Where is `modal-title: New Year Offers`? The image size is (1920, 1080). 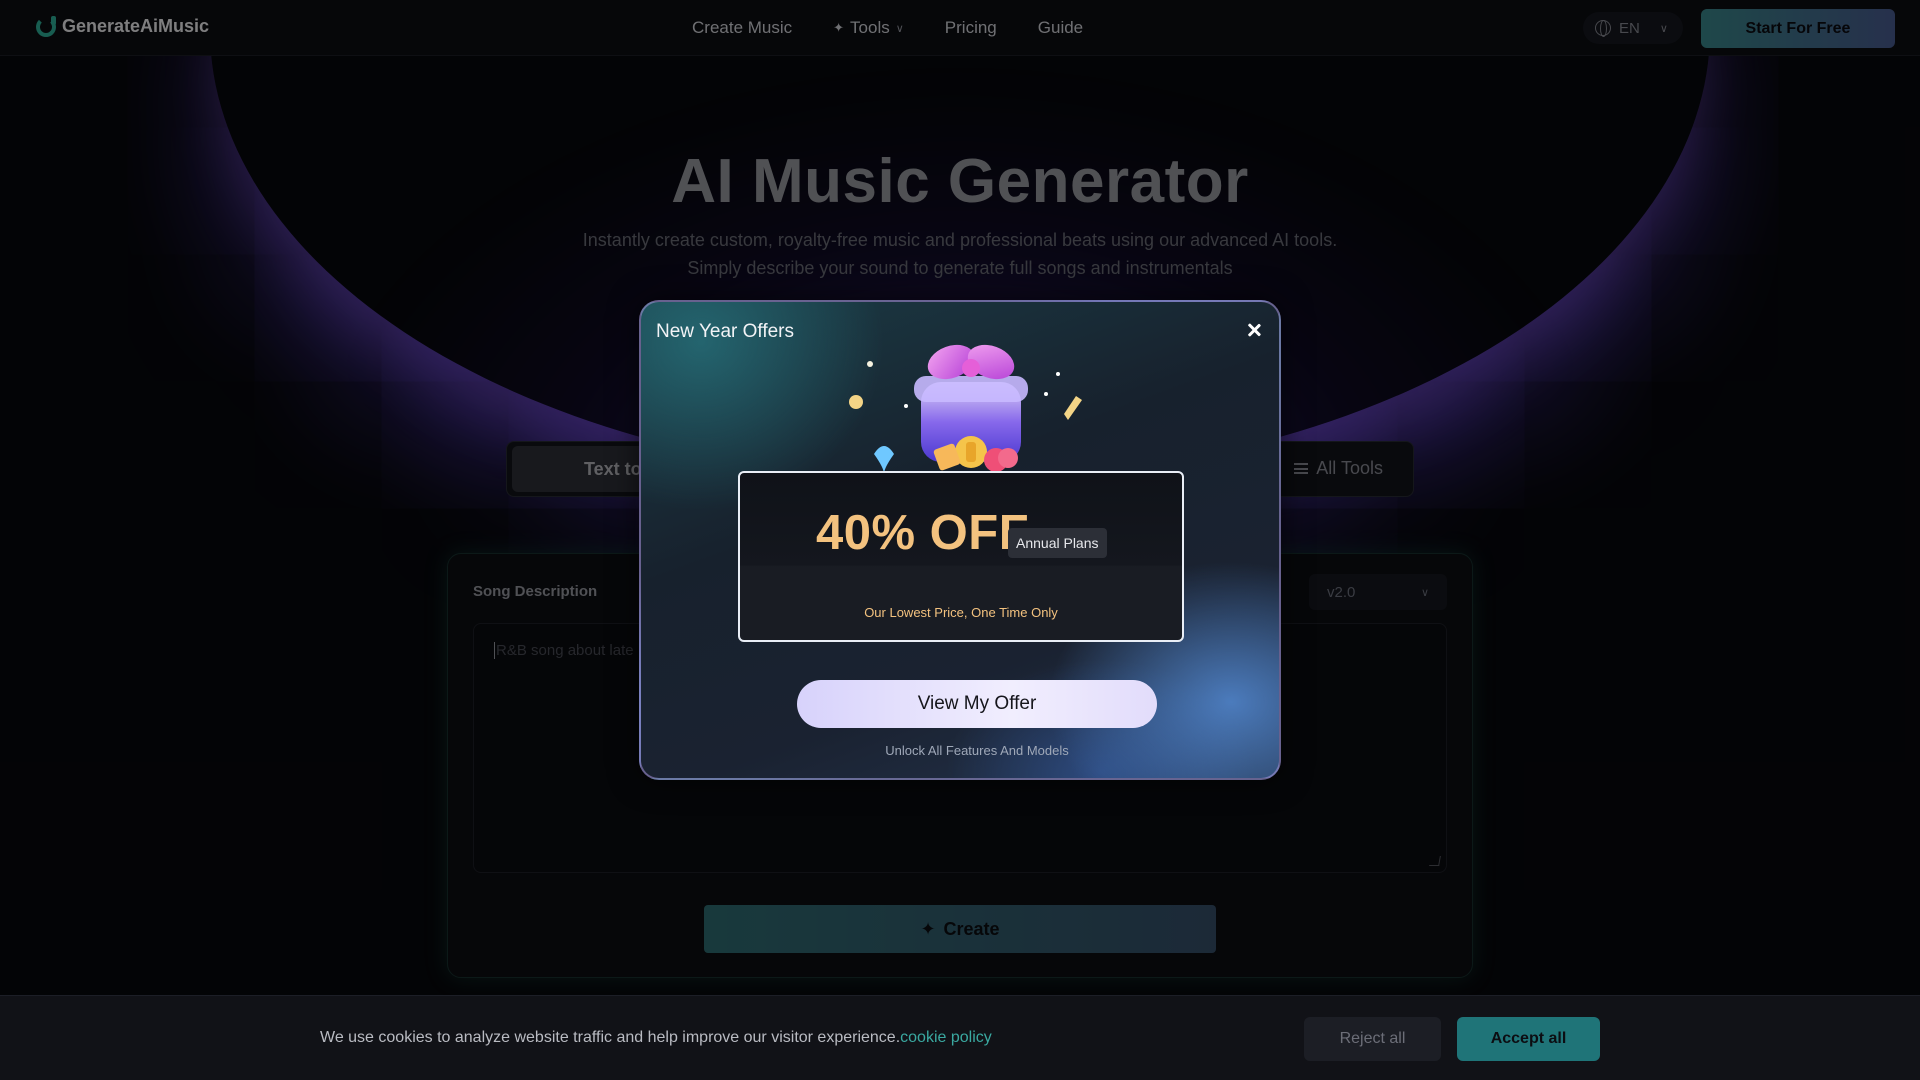
modal-title: New Year Offers is located at coordinates (725, 331).